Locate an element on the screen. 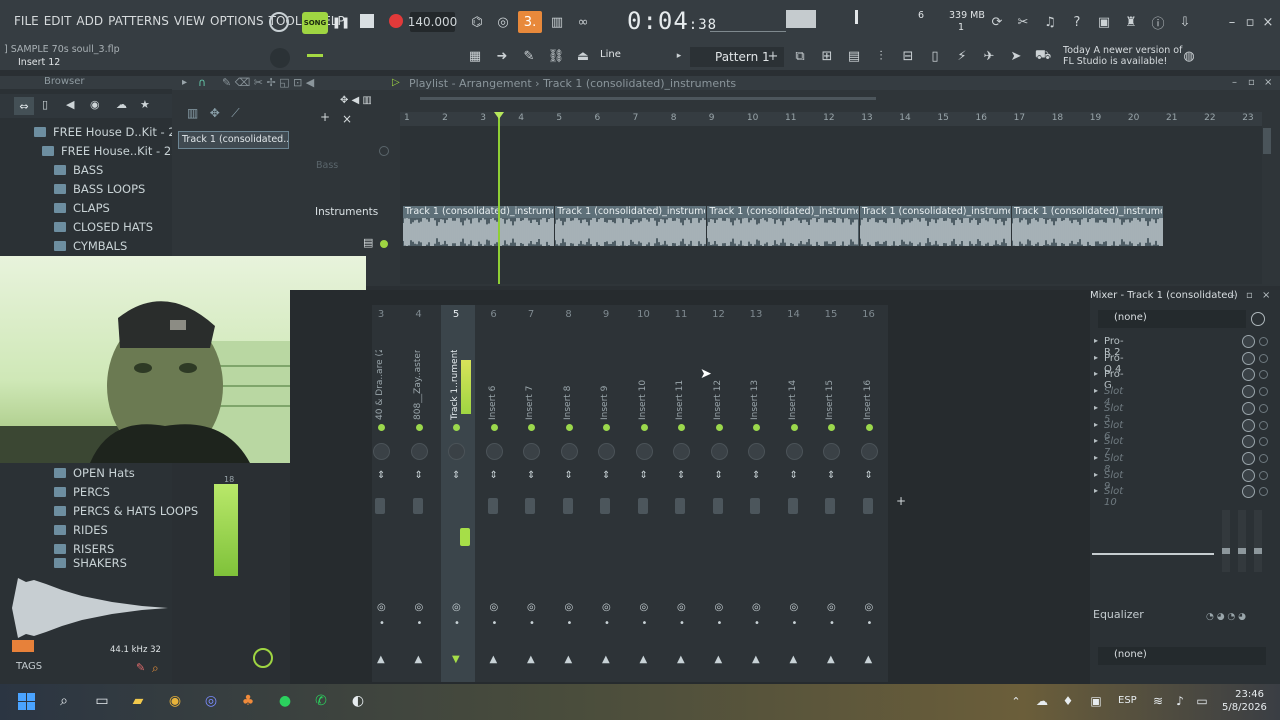 Image resolution: width=1280 pixels, height=720 pixels. menu-options: OPTIONS is located at coordinates (237, 21).